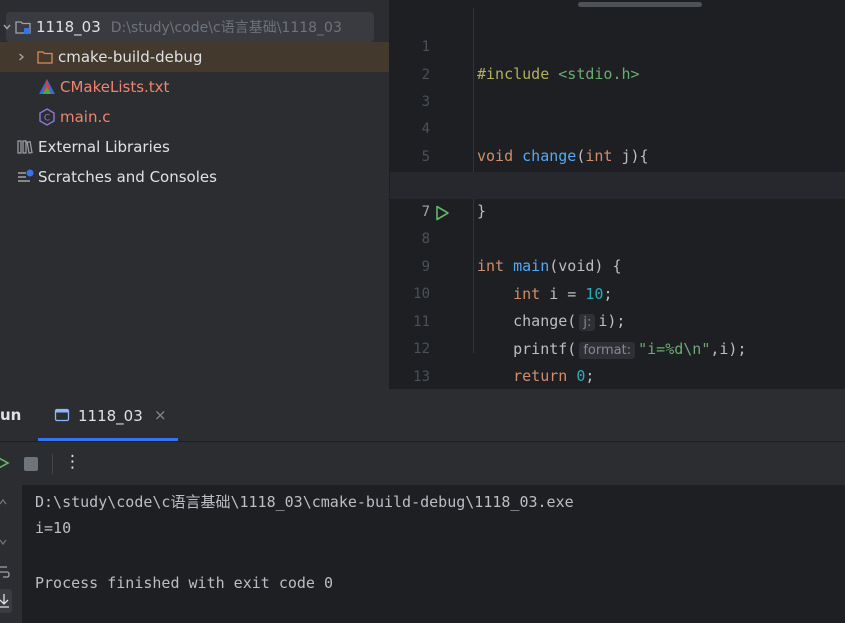  I want to click on folder-icon, so click(45, 57).